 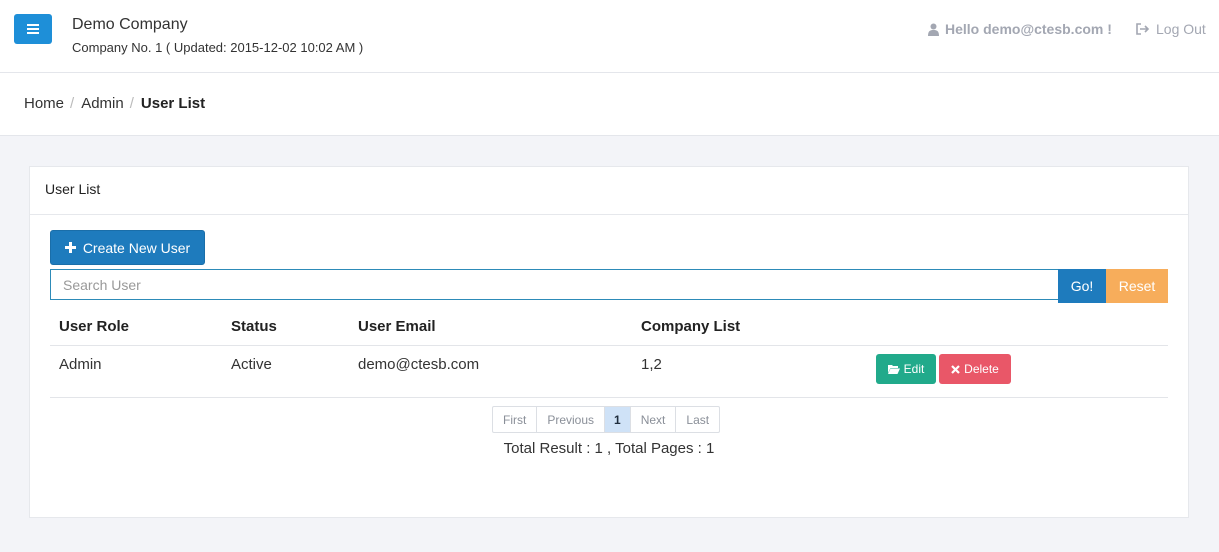 I want to click on user-greeting-text: Hello demo@ctesb.com !, so click(x=1028, y=29).